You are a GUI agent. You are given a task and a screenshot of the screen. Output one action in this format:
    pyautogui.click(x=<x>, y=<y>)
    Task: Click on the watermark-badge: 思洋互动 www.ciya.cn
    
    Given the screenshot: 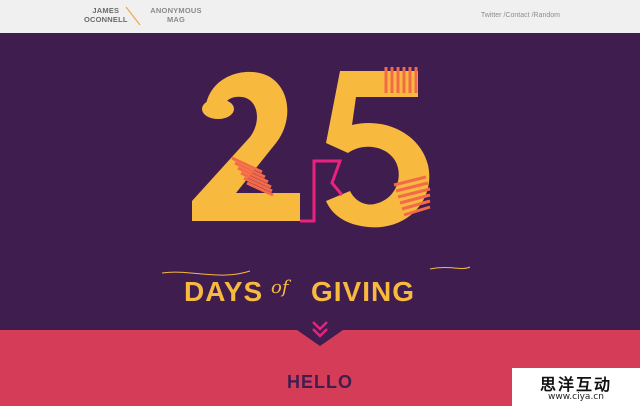 What is the action you would take?
    pyautogui.click(x=576, y=387)
    